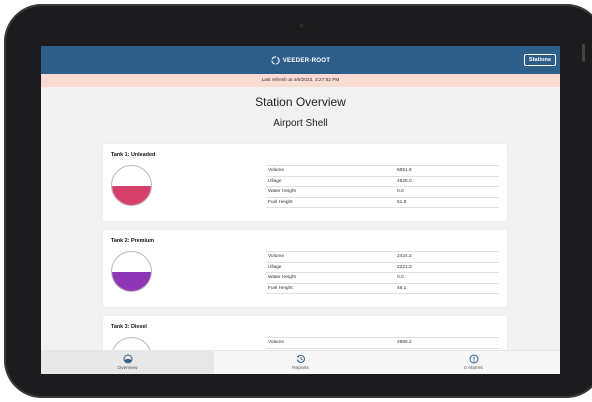 The width and height of the screenshot is (592, 402). I want to click on table-row: Ullage 2221.3, so click(382, 267).